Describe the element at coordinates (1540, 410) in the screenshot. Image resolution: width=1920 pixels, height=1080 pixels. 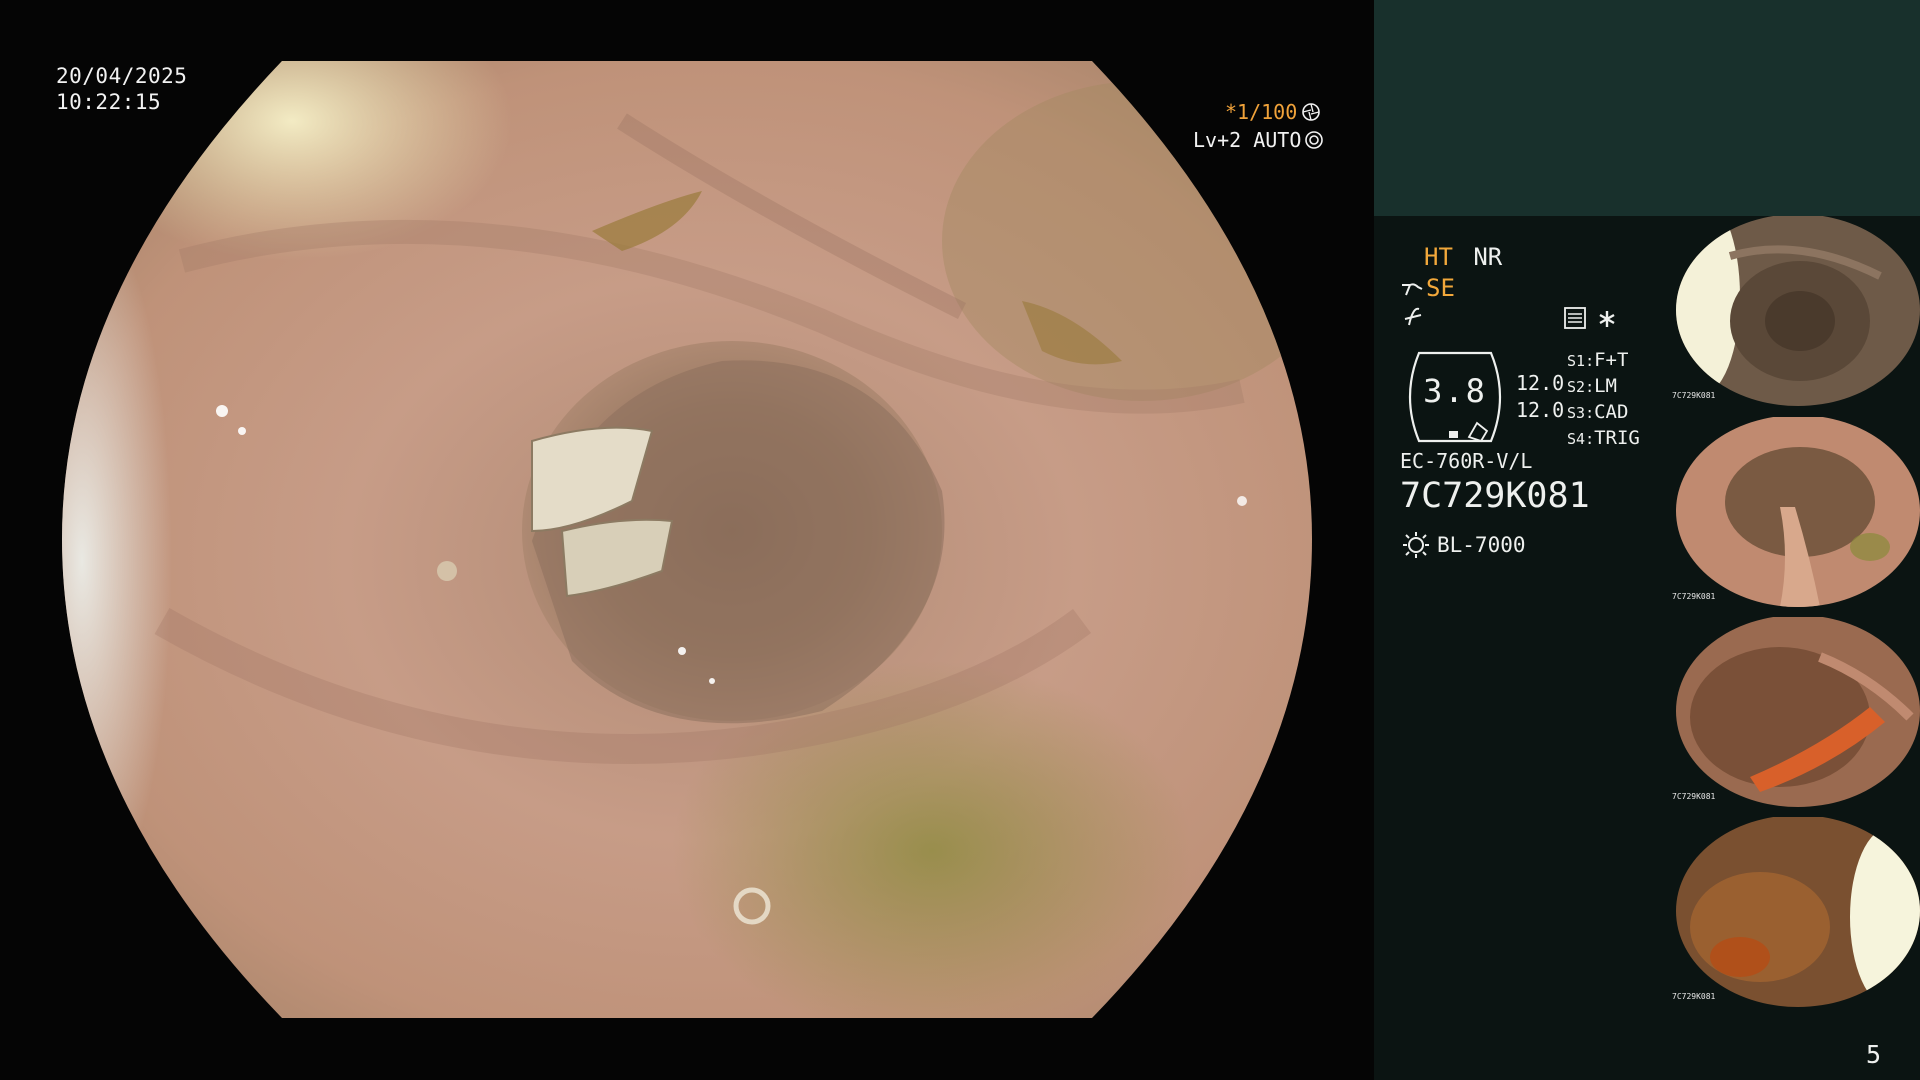
I see `gauge-sub-value-2: 12.0` at that location.